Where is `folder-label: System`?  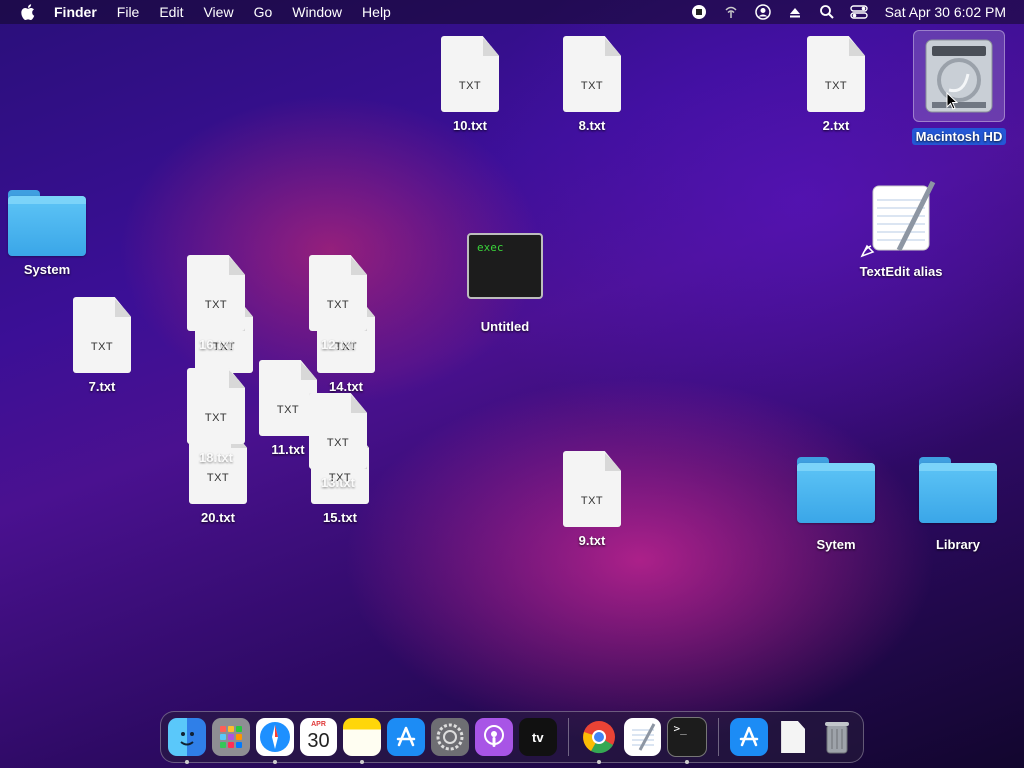
folder-label: System is located at coordinates (47, 269).